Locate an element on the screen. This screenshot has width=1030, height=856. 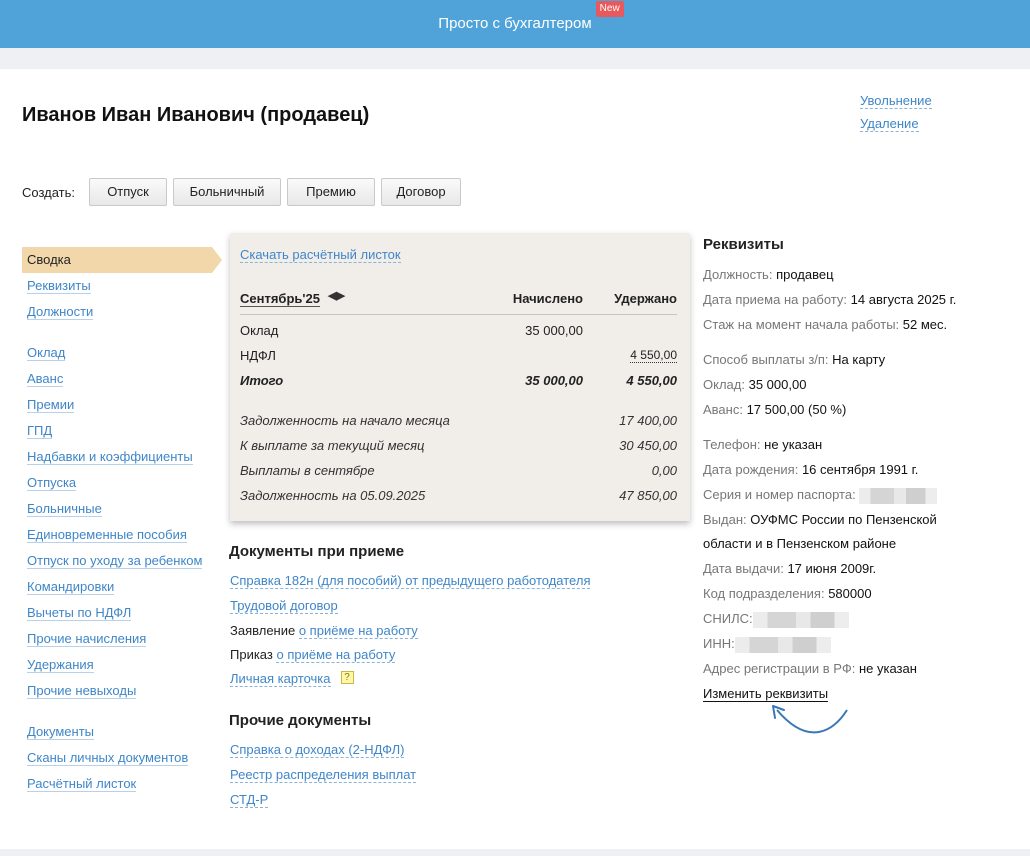
req-key: Дата рождения: is located at coordinates (751, 469).